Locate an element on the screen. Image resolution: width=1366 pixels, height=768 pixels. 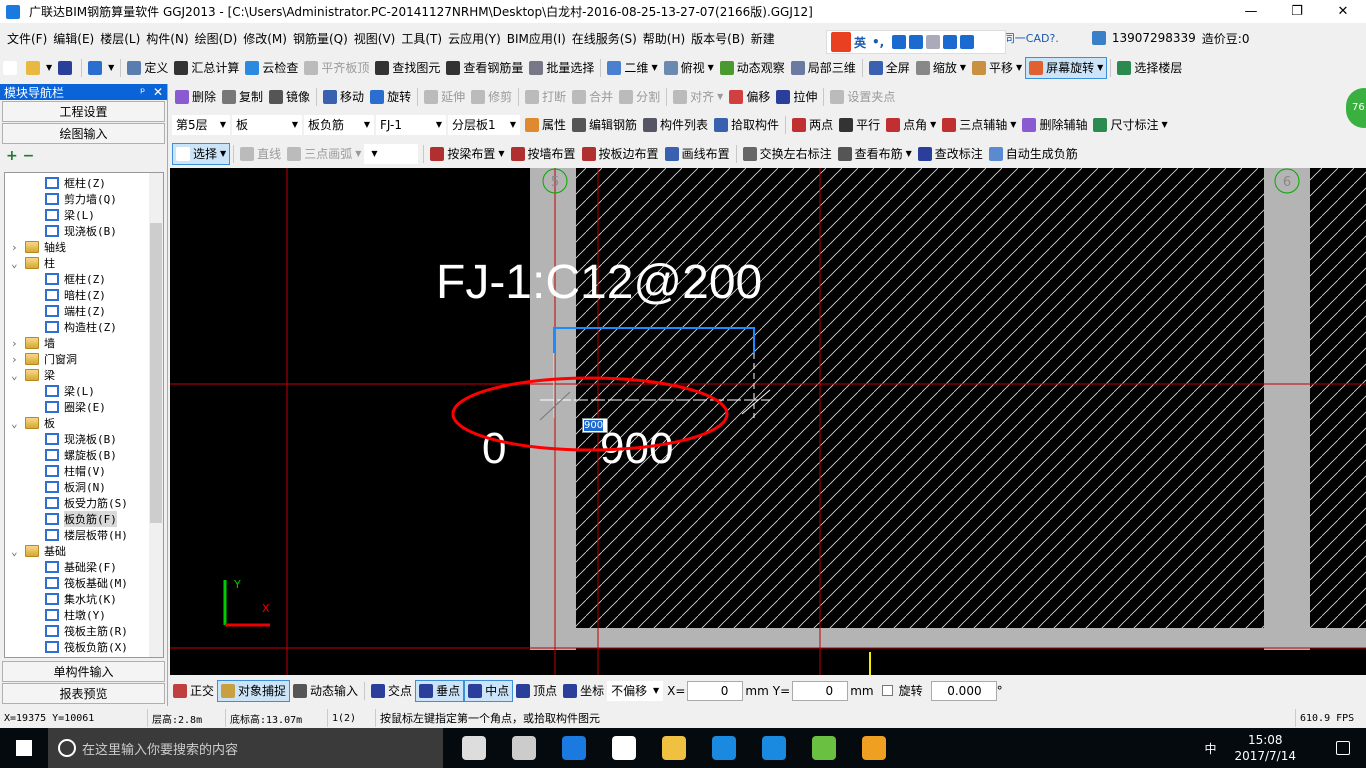
tree-item: 柱墩(Y) is located at coordinates (84, 615).